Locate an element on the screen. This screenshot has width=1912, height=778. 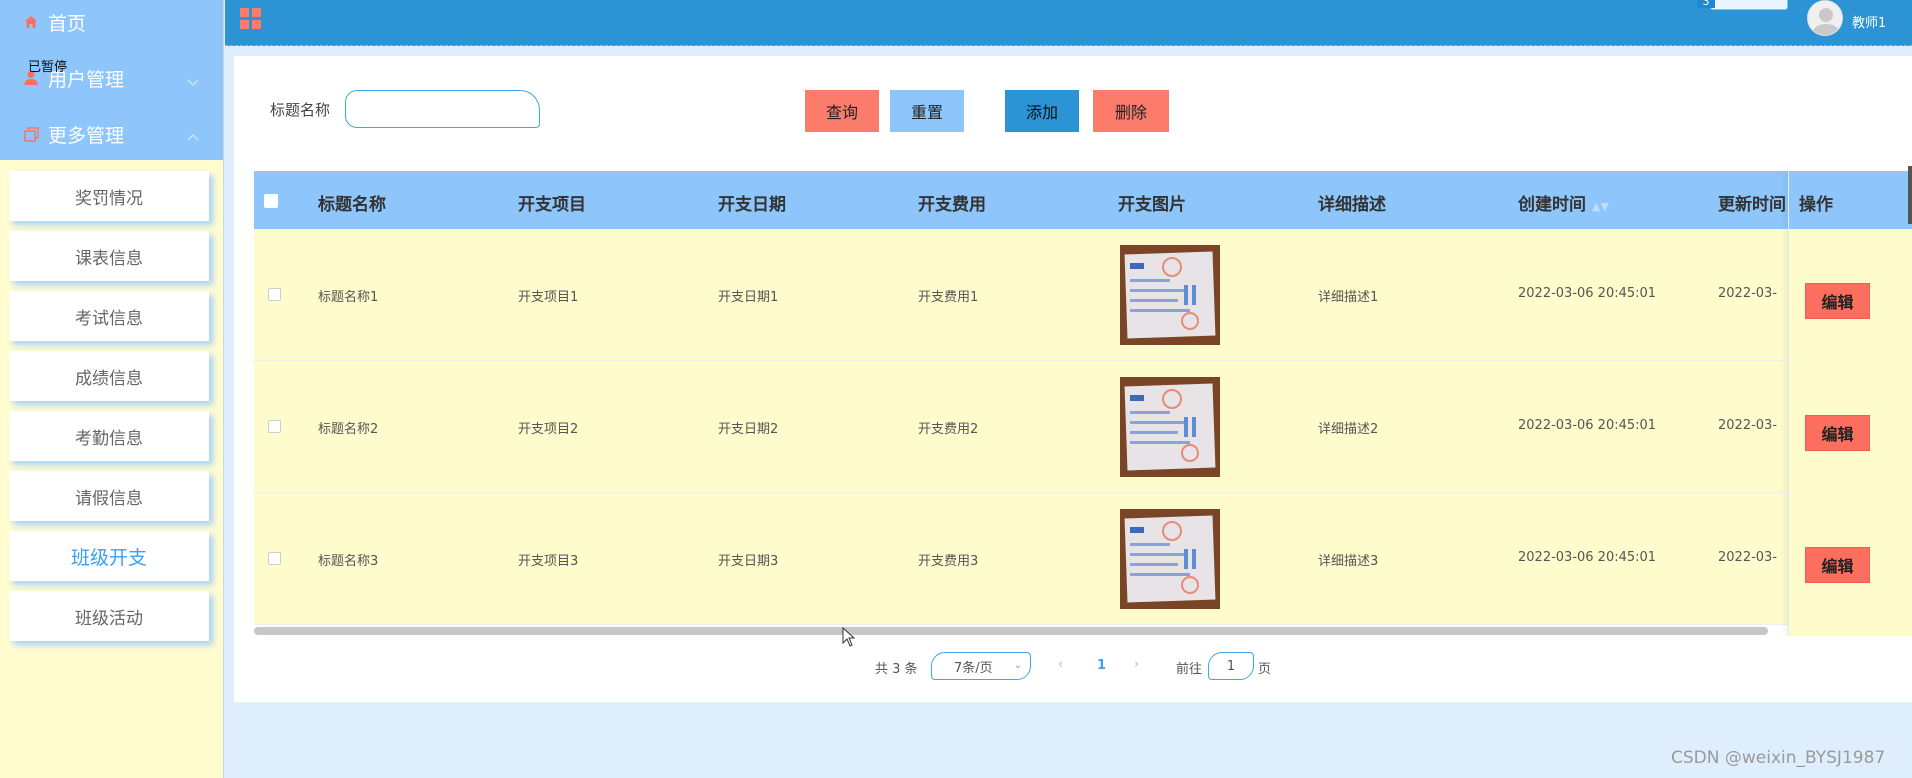
column-header: 详细描述 is located at coordinates (1352, 205).